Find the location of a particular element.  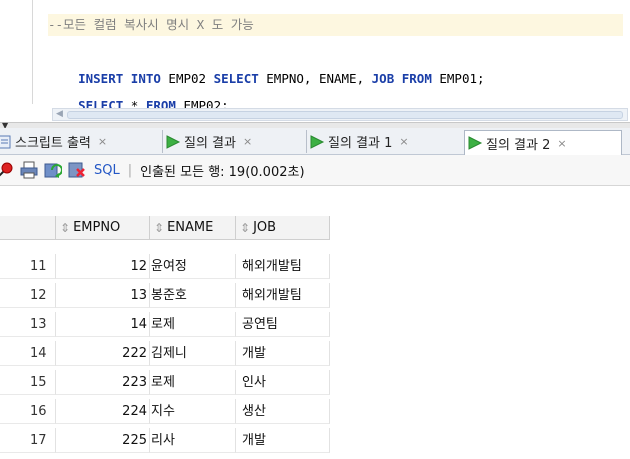

column-label: ENAME is located at coordinates (190, 227).